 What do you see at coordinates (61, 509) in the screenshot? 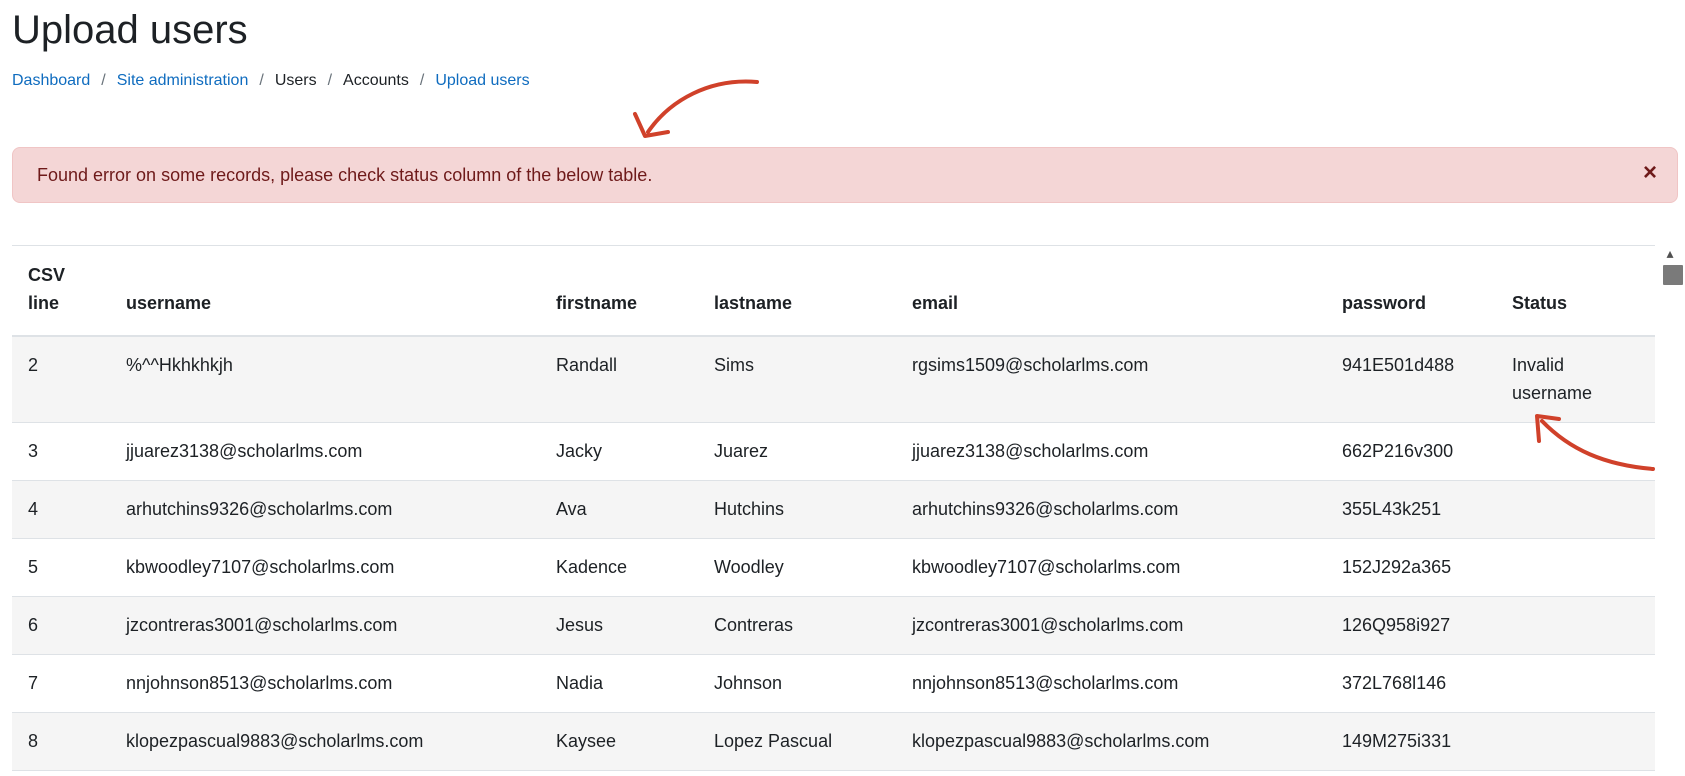
I see `cell-csv-line: 4` at bounding box center [61, 509].